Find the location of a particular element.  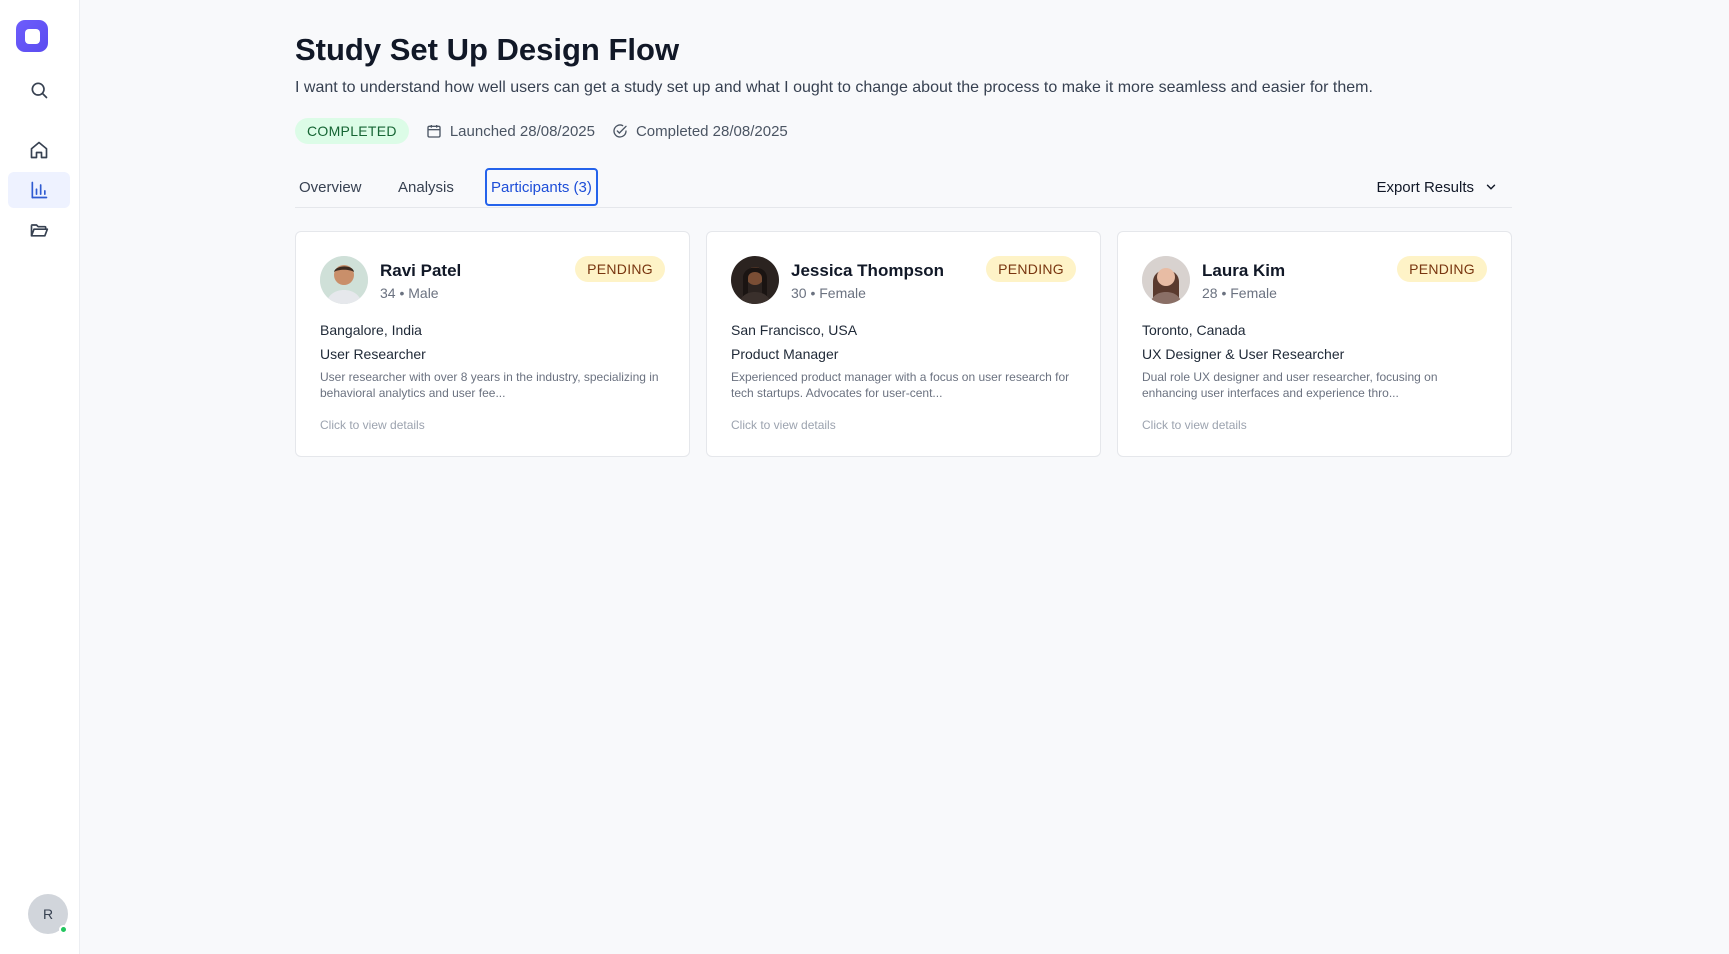

participant-demographics: 28 • Female is located at coordinates (1239, 293).